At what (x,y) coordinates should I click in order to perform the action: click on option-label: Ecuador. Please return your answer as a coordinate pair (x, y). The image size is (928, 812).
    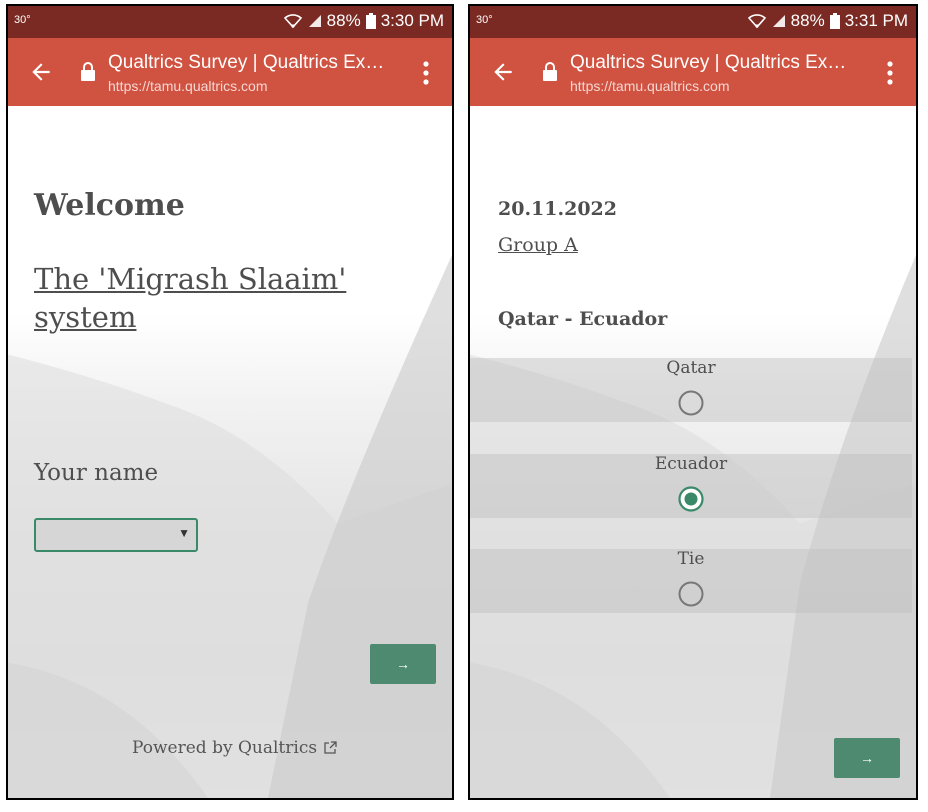
    Looking at the image, I should click on (691, 464).